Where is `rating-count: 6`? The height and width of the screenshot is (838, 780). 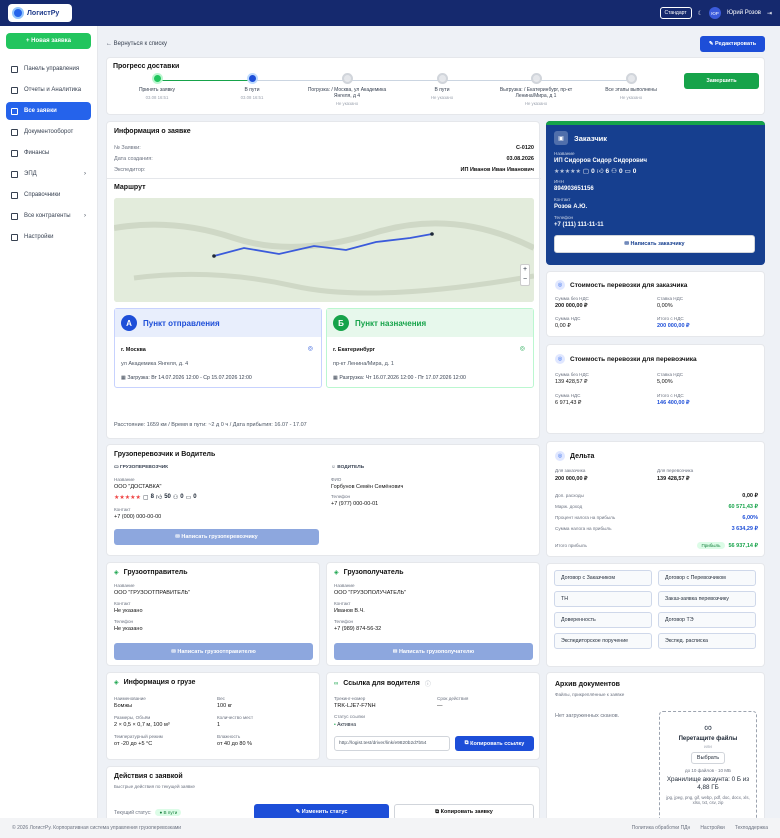
rating-count: 6 is located at coordinates (607, 171).